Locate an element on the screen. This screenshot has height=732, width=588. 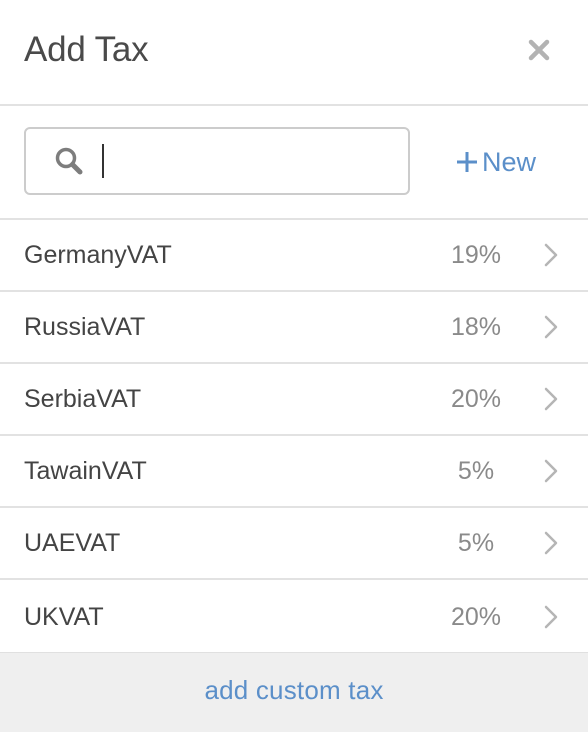
tax-row: GermanyVAT 19% is located at coordinates (294, 256).